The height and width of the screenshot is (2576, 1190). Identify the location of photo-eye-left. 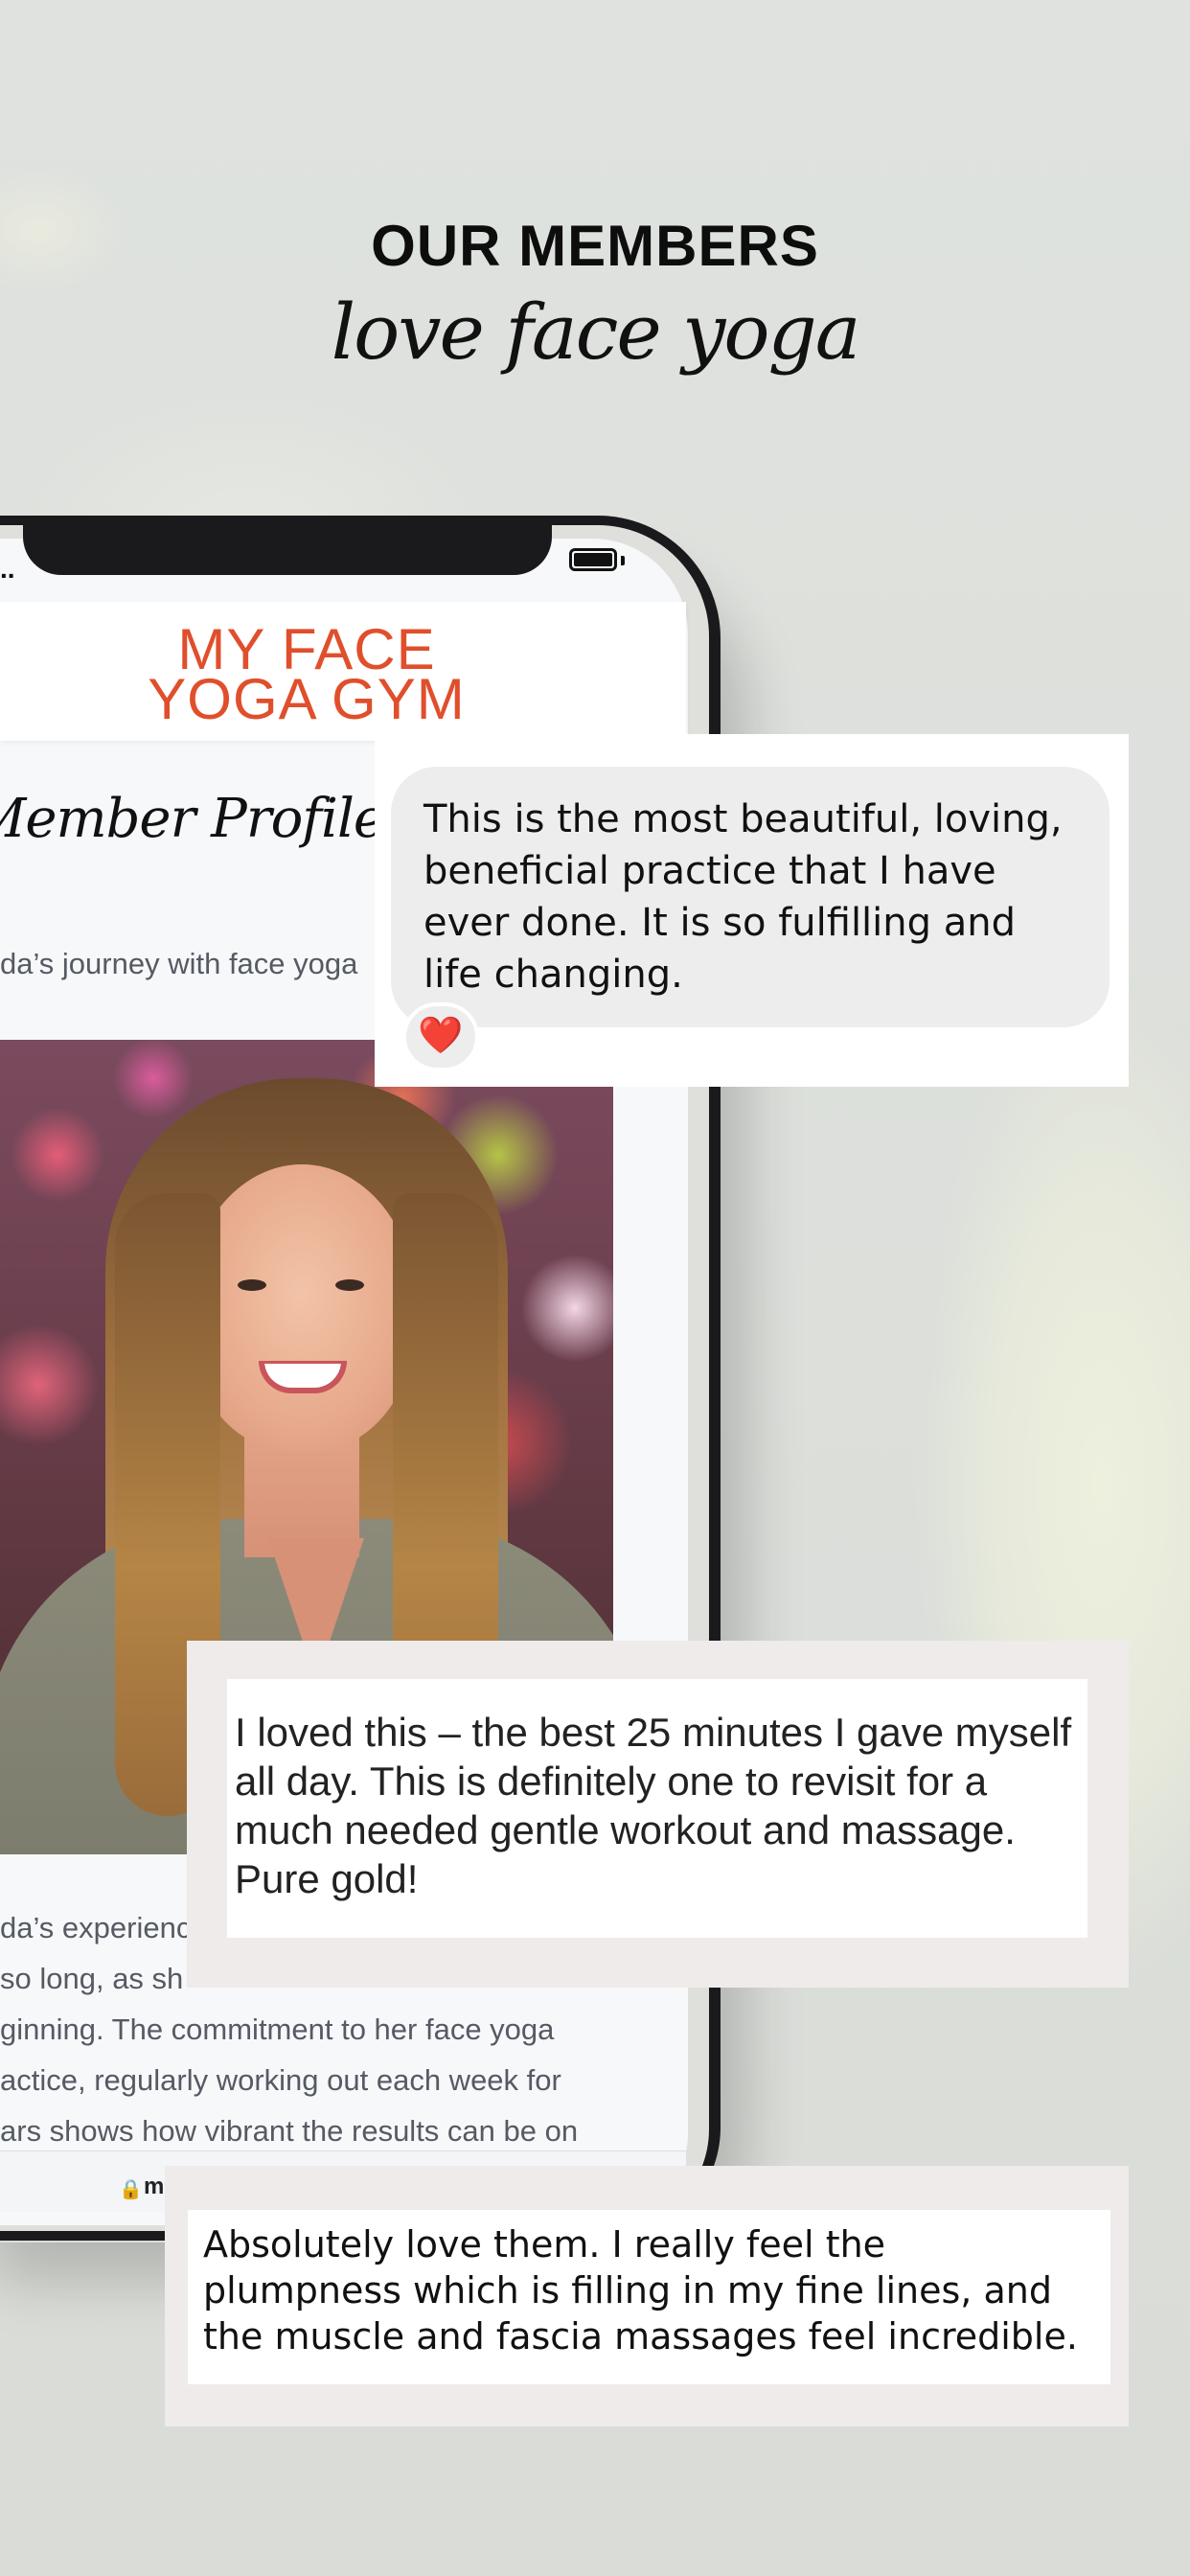
(252, 1285).